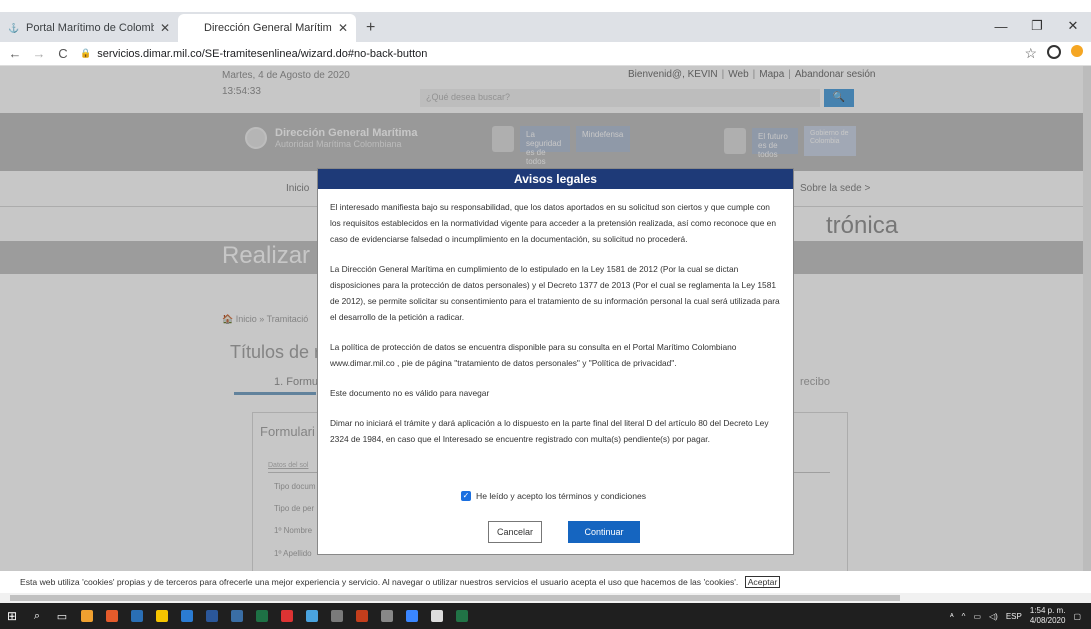 The image size is (1091, 629). I want to click on pinned-apps, so click(275, 616).